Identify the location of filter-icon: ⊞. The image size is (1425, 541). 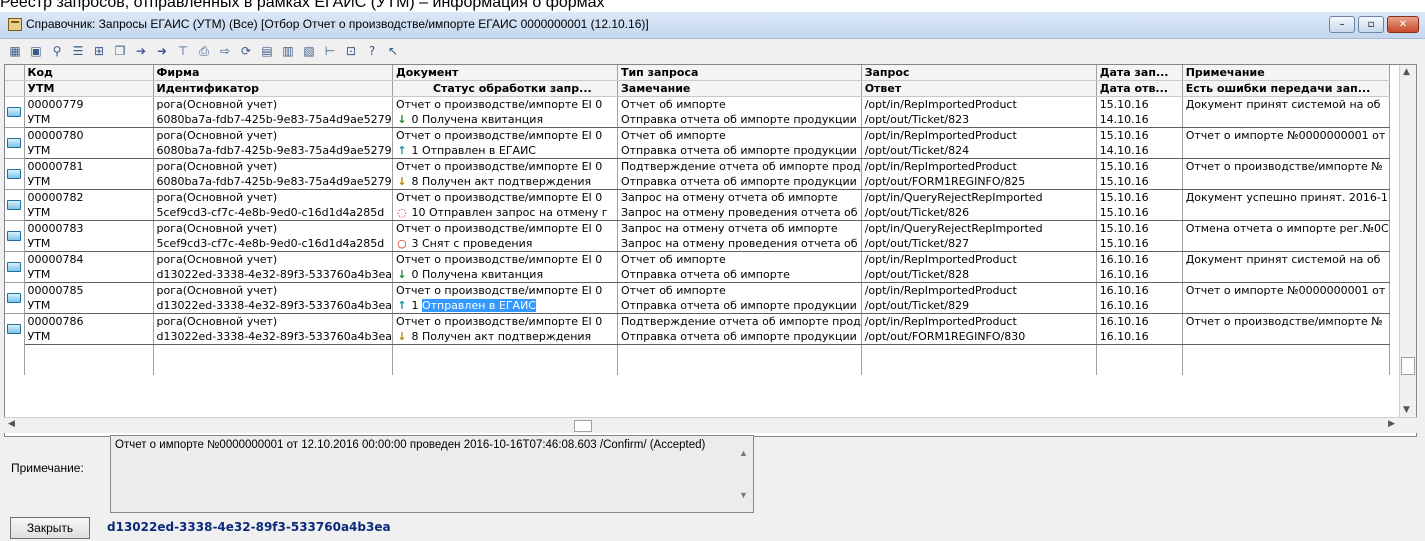
(99, 51).